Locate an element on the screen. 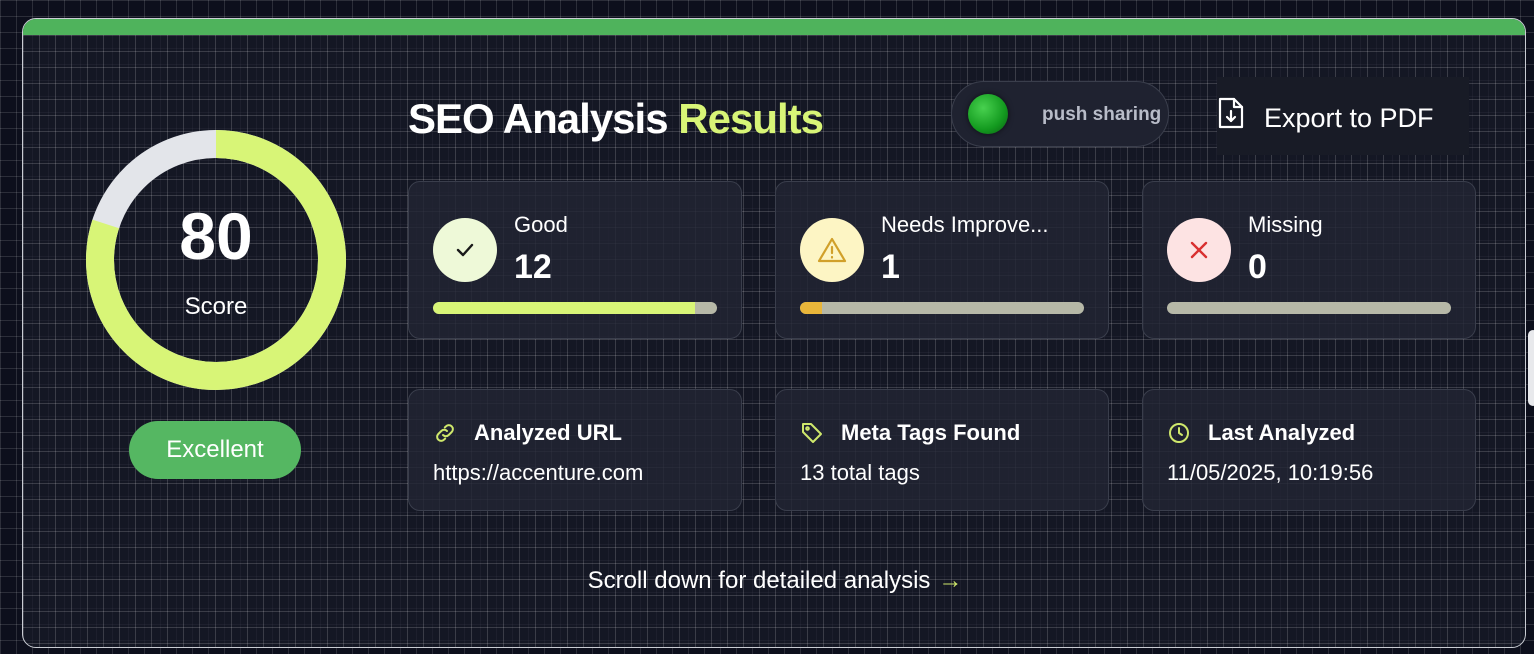 The height and width of the screenshot is (654, 1534). stat-value: 12 is located at coordinates (533, 267).